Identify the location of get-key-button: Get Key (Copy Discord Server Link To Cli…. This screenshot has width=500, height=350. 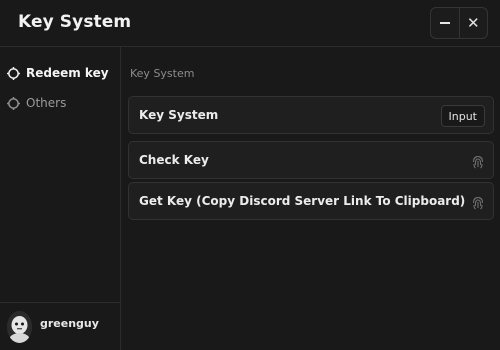
(311, 201).